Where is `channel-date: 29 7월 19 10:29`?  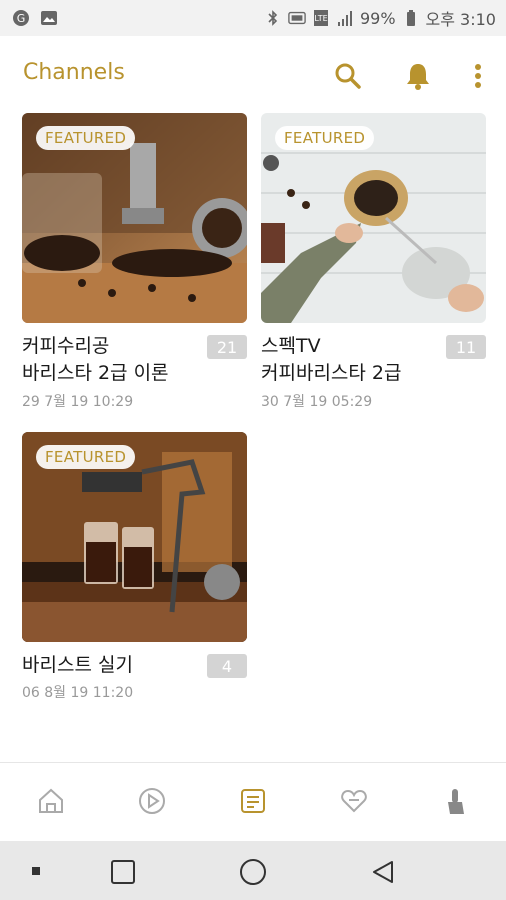
channel-date: 29 7월 19 10:29 is located at coordinates (78, 402).